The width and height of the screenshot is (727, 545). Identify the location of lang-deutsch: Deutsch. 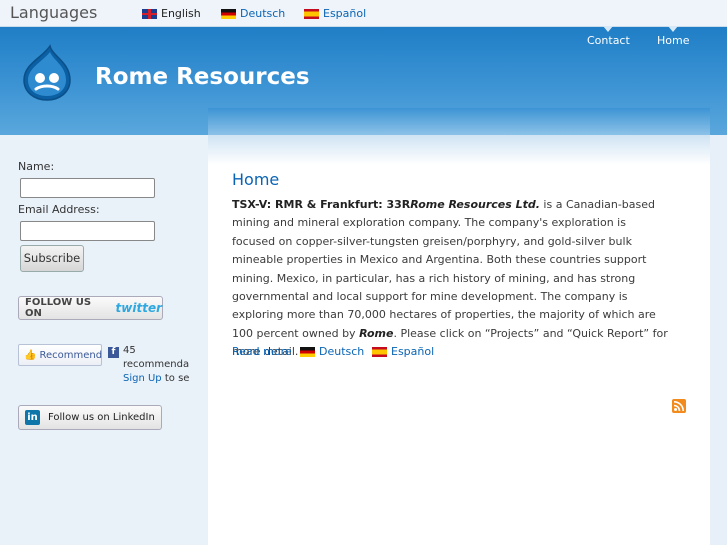
(253, 13).